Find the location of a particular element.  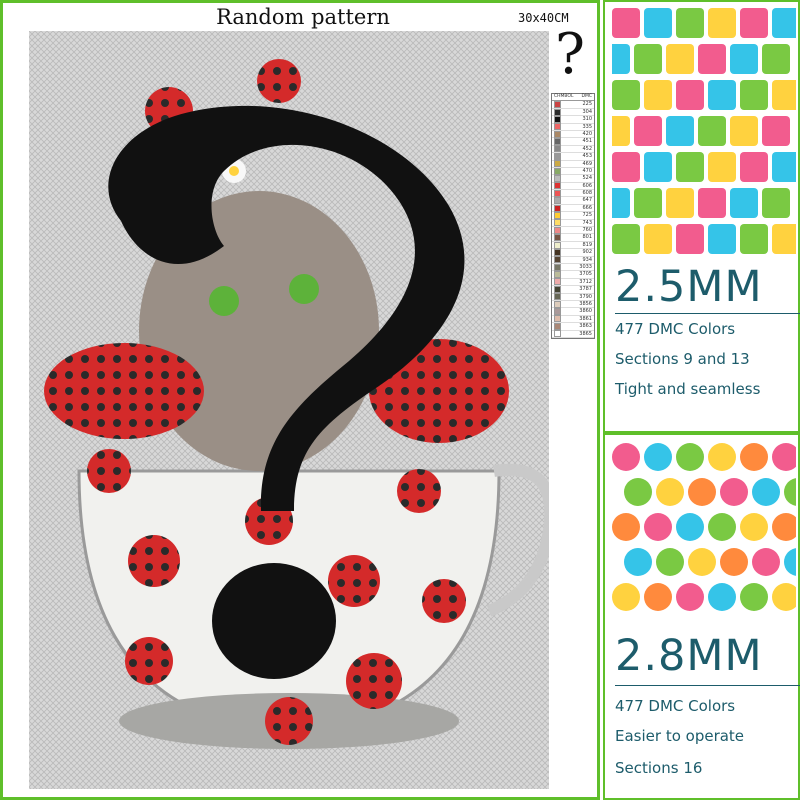

legend-dmc-code: 725 is located at coordinates (587, 215).